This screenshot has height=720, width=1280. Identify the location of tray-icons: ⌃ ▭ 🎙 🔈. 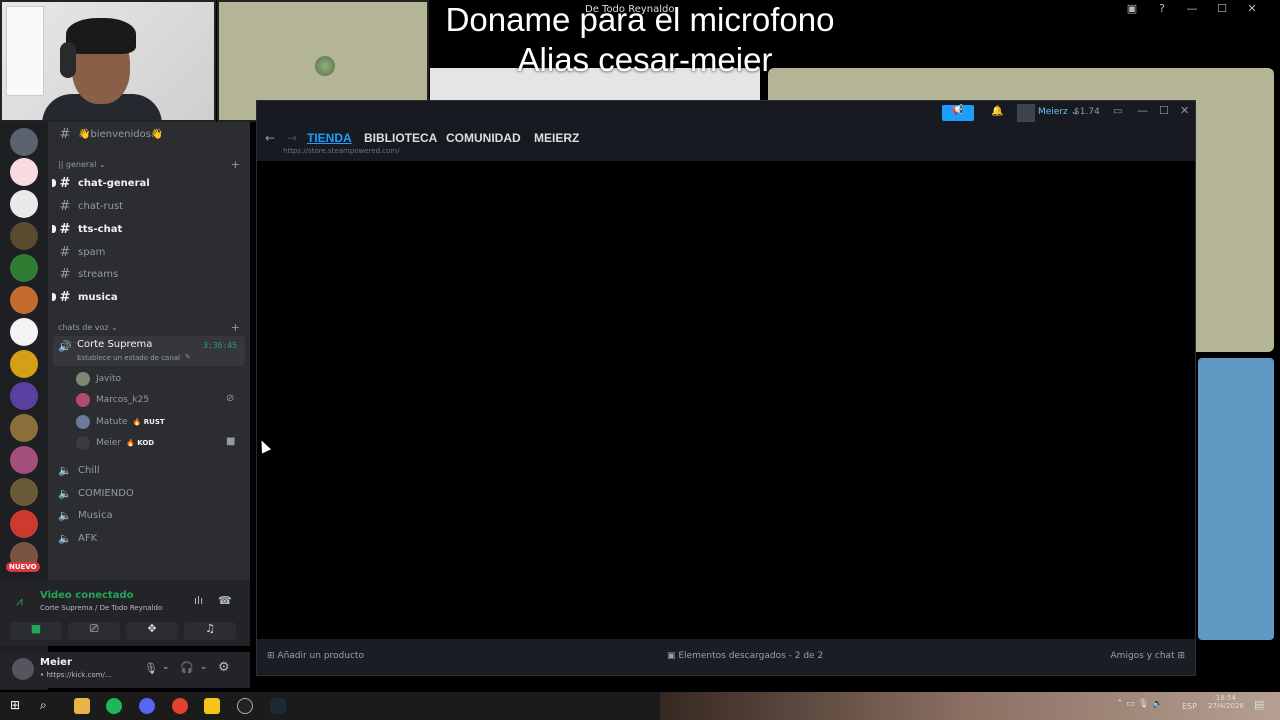
(1139, 704).